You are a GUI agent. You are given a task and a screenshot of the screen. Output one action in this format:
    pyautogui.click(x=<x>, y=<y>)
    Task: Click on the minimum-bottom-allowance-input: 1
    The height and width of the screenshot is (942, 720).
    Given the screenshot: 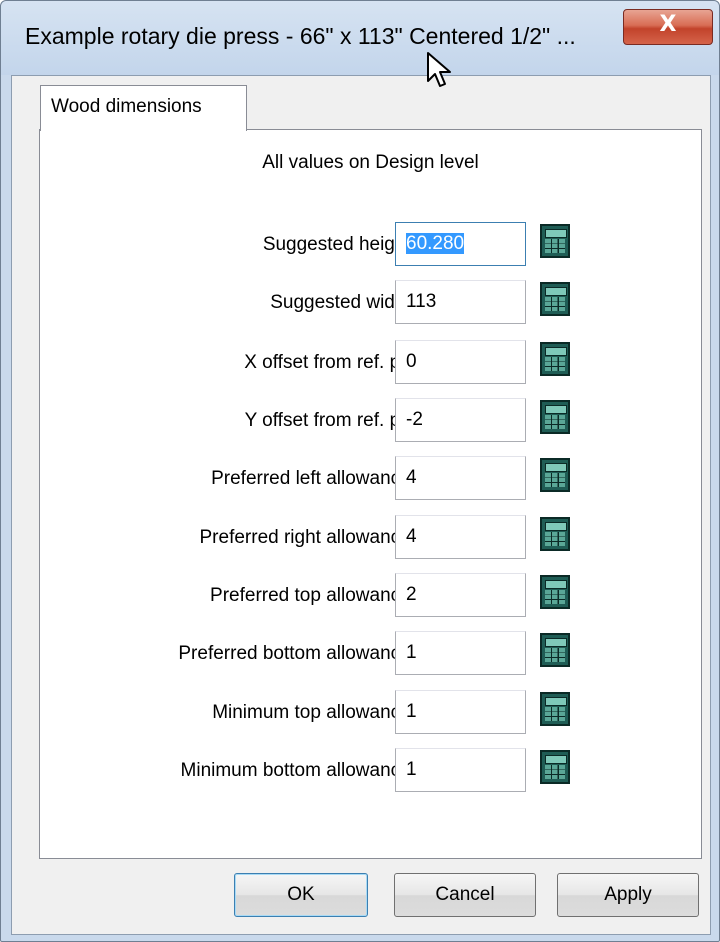 What is the action you would take?
    pyautogui.click(x=460, y=770)
    